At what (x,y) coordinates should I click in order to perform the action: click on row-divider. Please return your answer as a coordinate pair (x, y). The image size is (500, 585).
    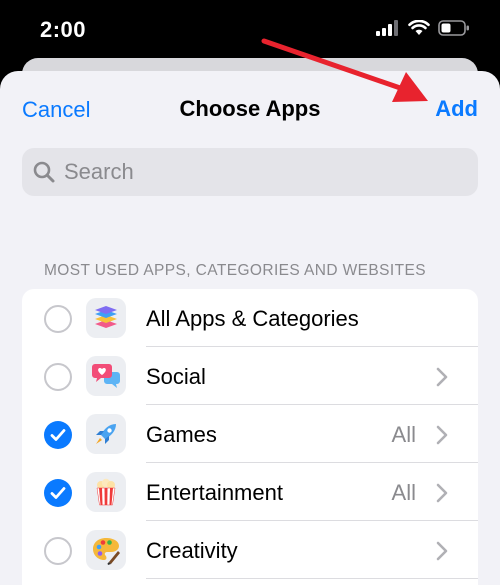
    Looking at the image, I should click on (312, 578).